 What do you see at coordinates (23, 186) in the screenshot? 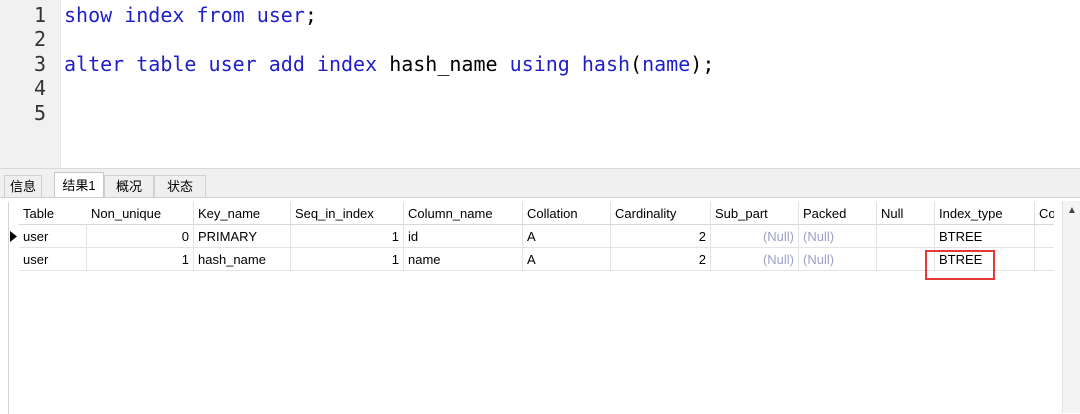
I see `tab-info: 信息` at bounding box center [23, 186].